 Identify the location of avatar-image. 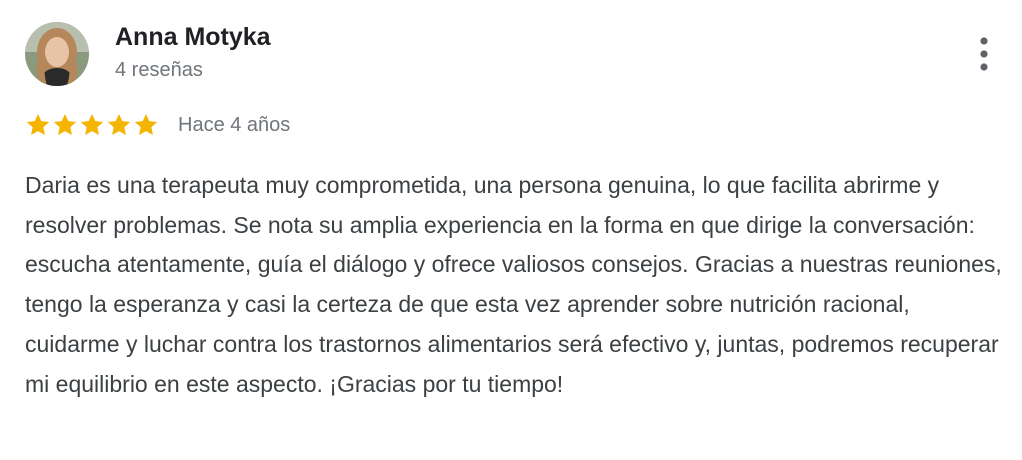
(57, 54).